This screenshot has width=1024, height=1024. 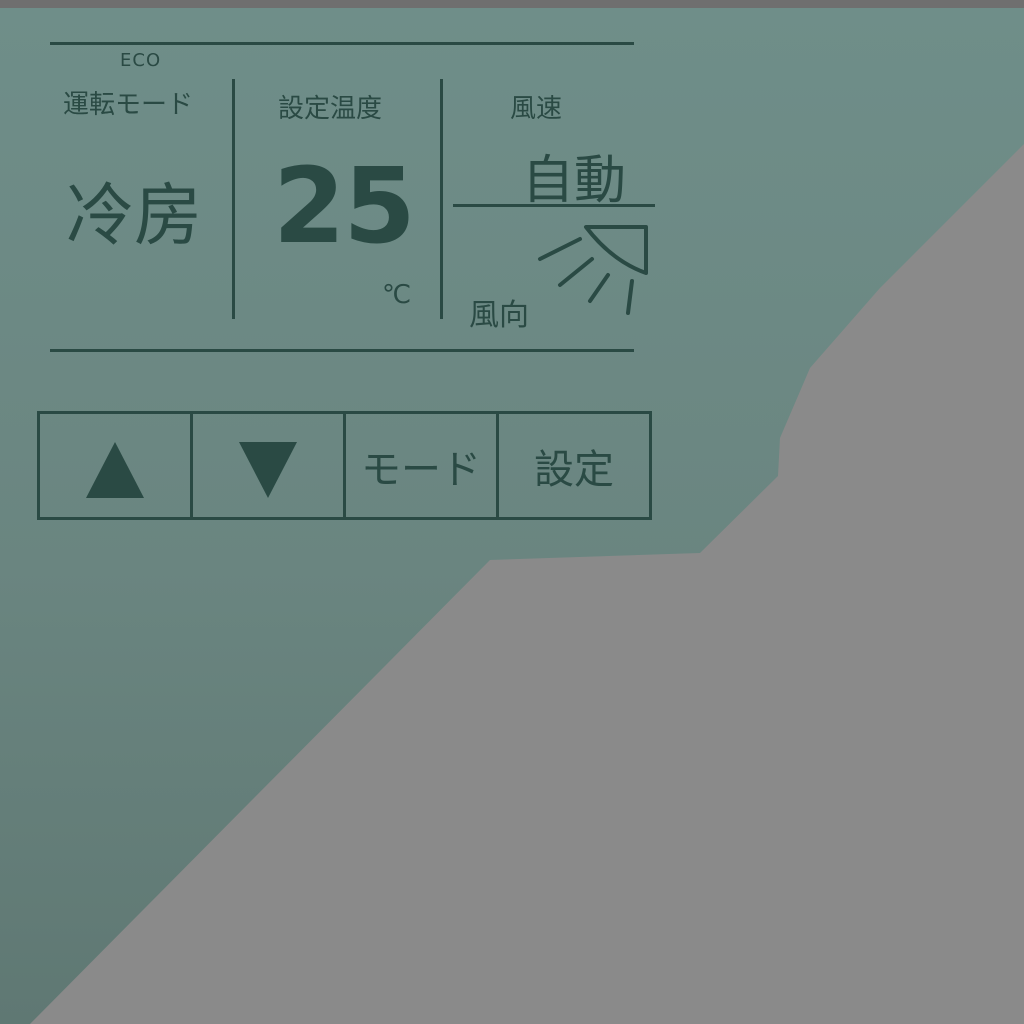 I want to click on mode-label: 運転モード, so click(x=128, y=105).